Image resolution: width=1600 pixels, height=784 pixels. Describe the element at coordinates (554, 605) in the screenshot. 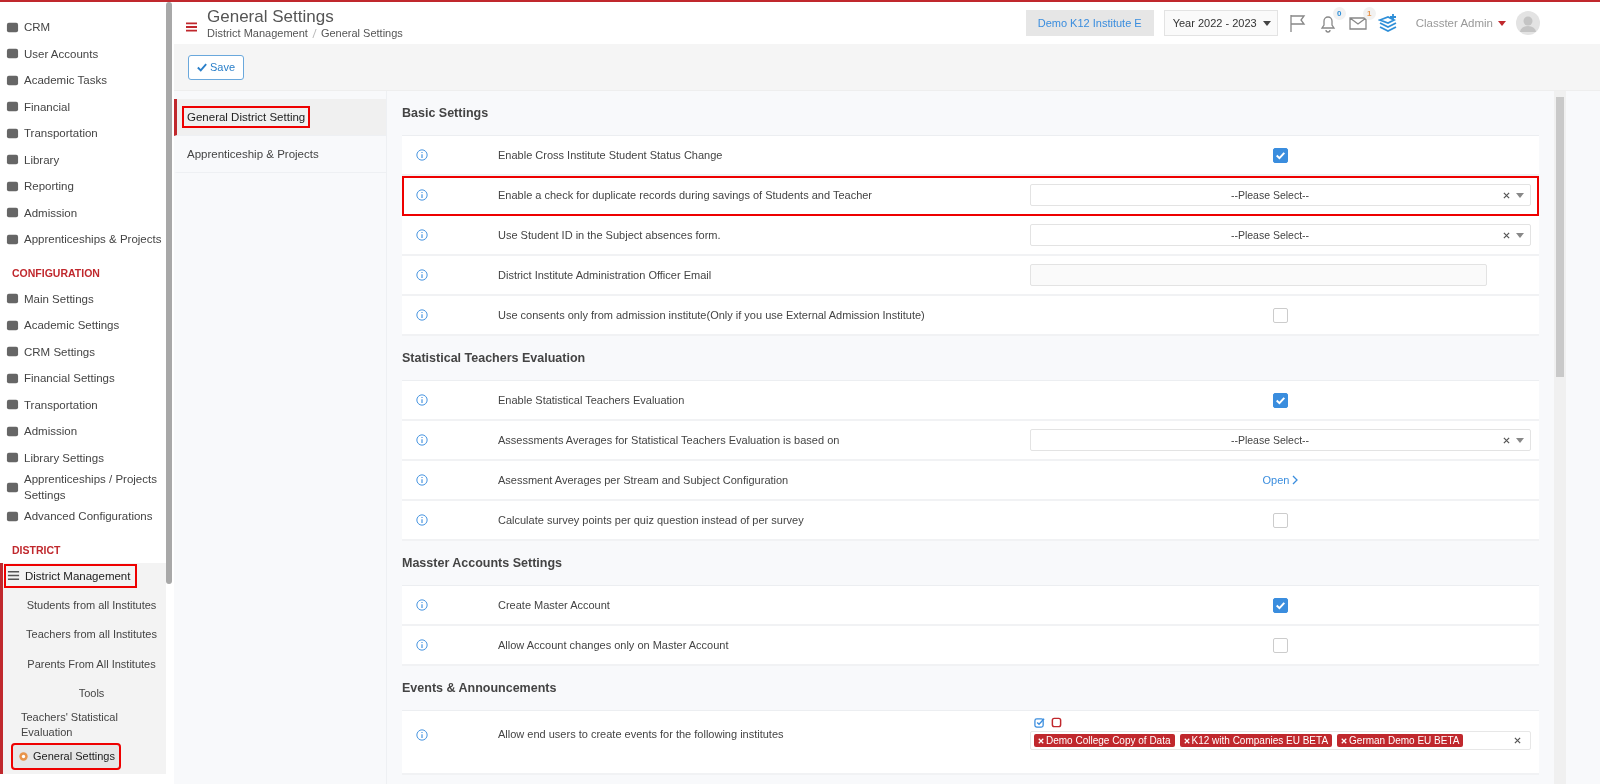

I see `setting-label: Create Master Account` at that location.